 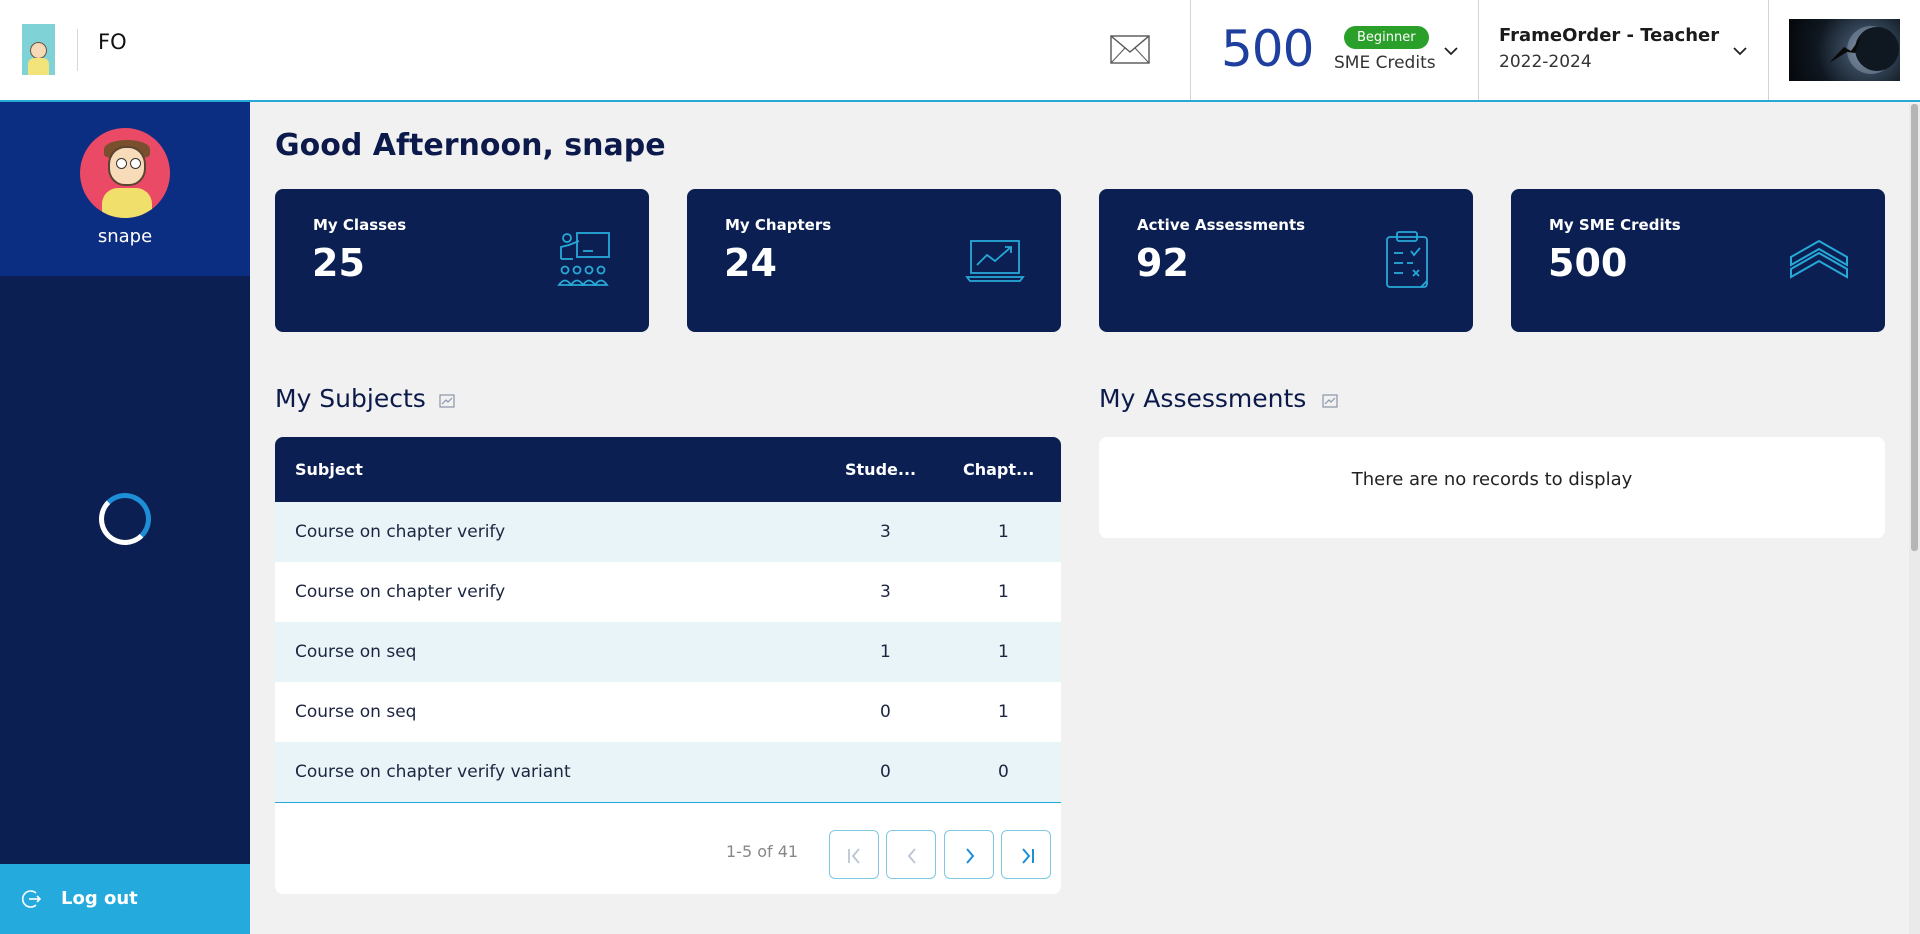 I want to click on page-scrollbar, so click(x=1914, y=519).